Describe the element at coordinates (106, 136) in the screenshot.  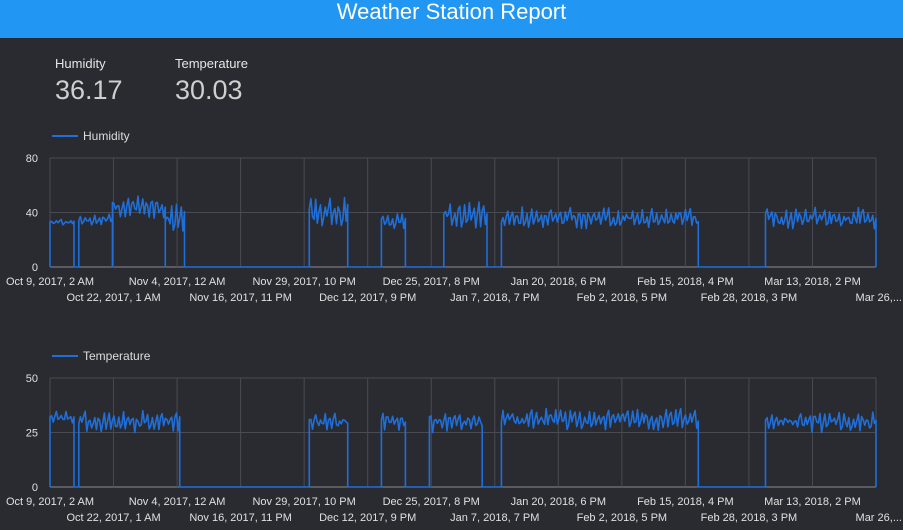
I see `humidity-legend-label: Humidity` at that location.